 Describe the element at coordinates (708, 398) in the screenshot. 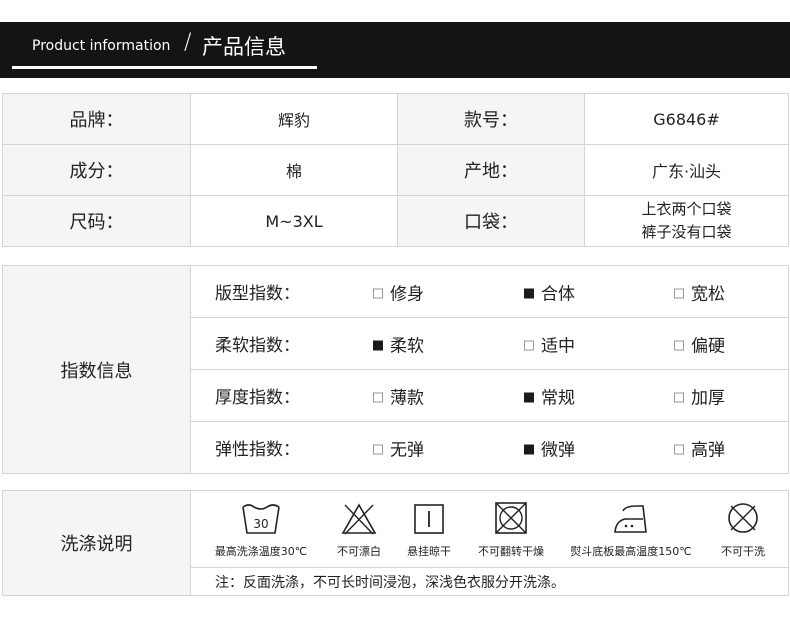

I see `index-option-label: 加厚` at that location.